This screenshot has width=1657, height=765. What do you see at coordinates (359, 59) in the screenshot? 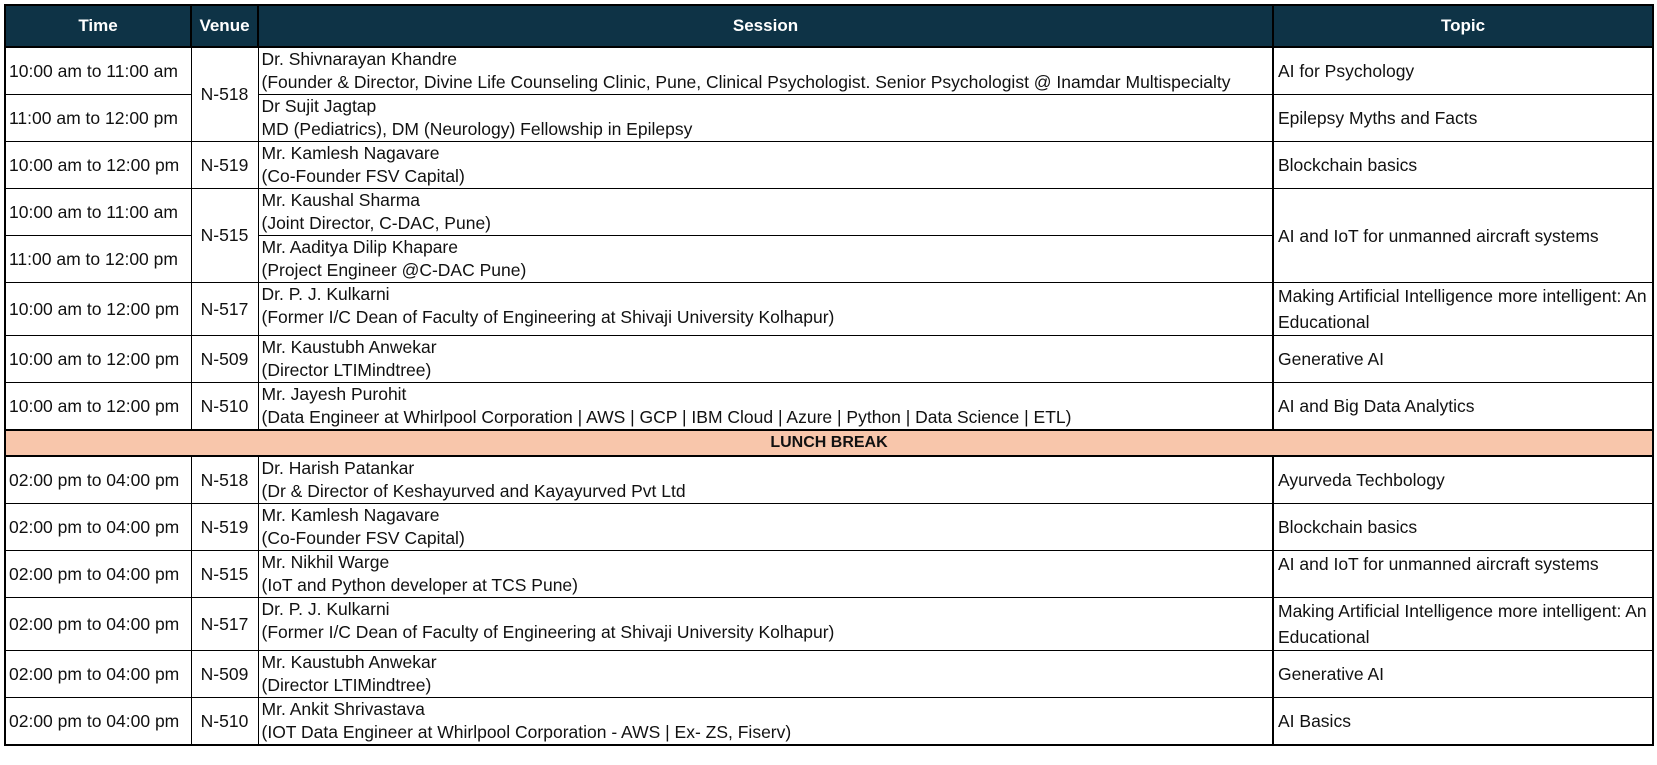
I see `speaker-name: Dr. Shivnarayan Khandre` at bounding box center [359, 59].